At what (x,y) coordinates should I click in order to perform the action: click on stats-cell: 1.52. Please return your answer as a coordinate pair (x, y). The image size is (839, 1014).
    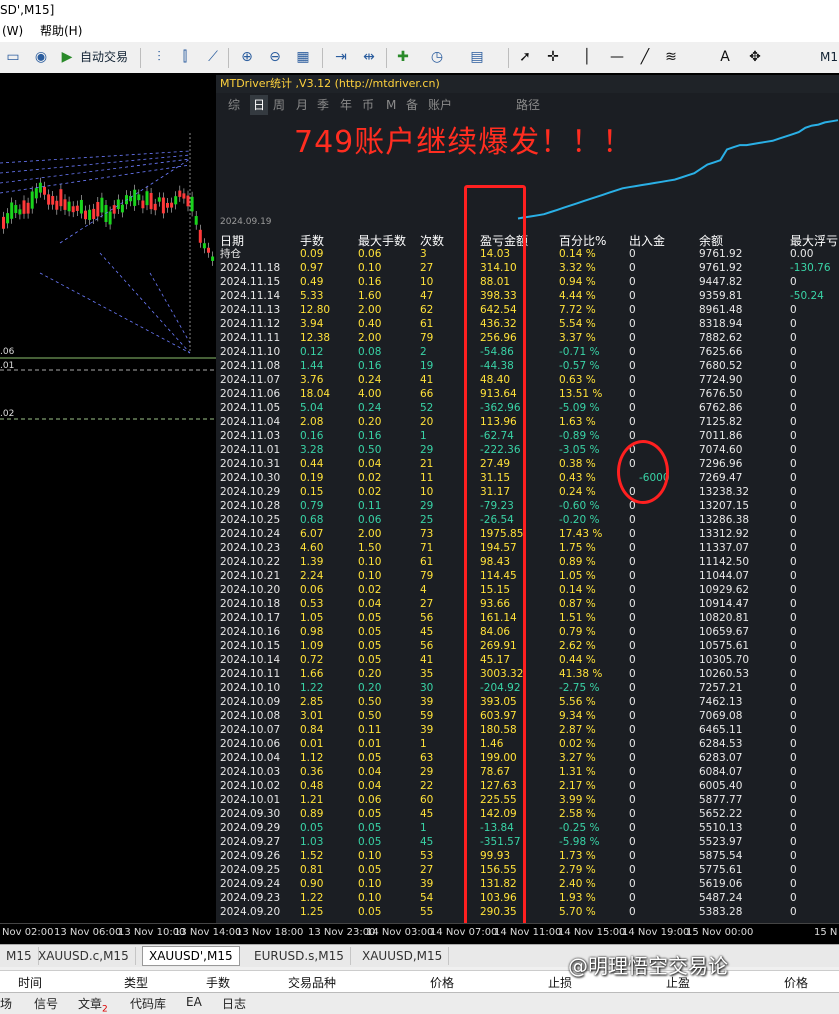
    Looking at the image, I should click on (312, 856).